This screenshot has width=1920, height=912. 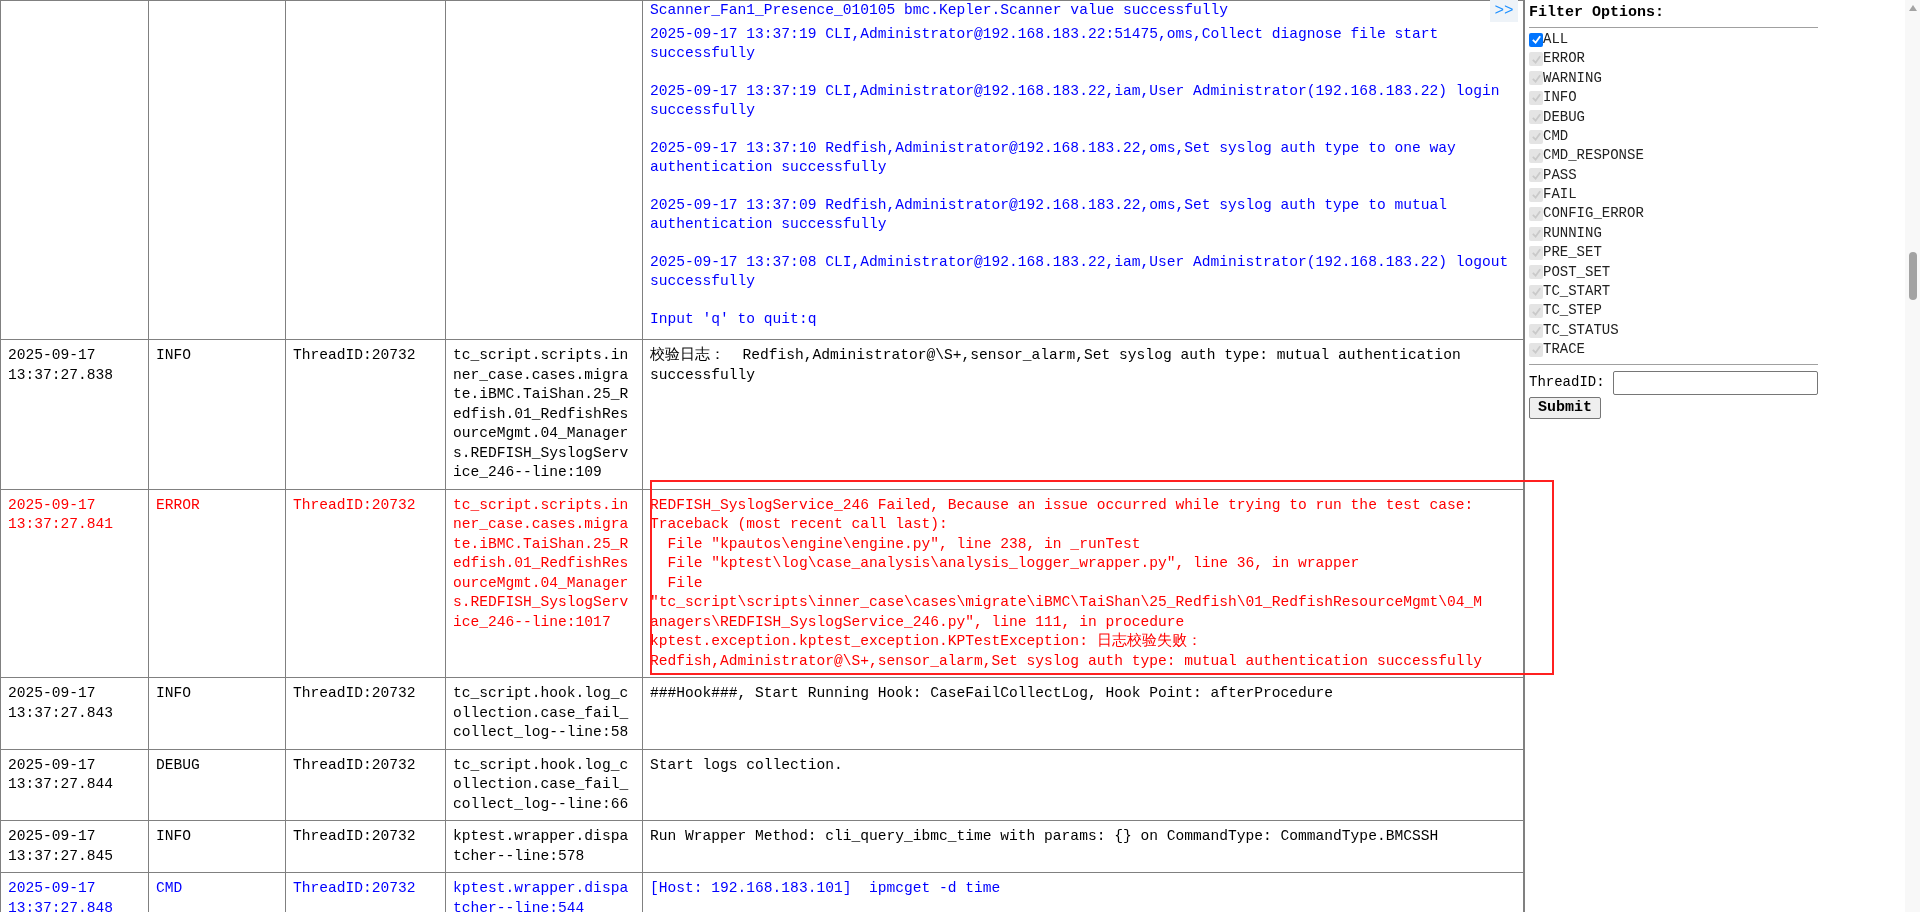 I want to click on checkbox-label: TRACE, so click(x=1564, y=350).